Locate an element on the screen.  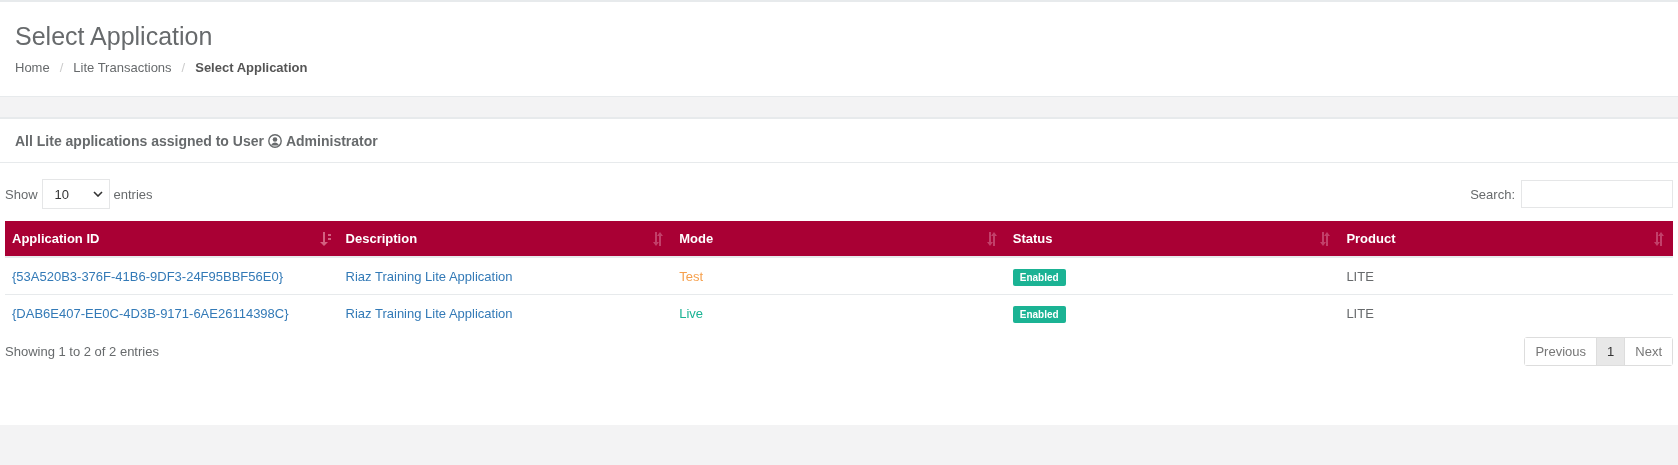
pagination-button: Next is located at coordinates (1648, 351).